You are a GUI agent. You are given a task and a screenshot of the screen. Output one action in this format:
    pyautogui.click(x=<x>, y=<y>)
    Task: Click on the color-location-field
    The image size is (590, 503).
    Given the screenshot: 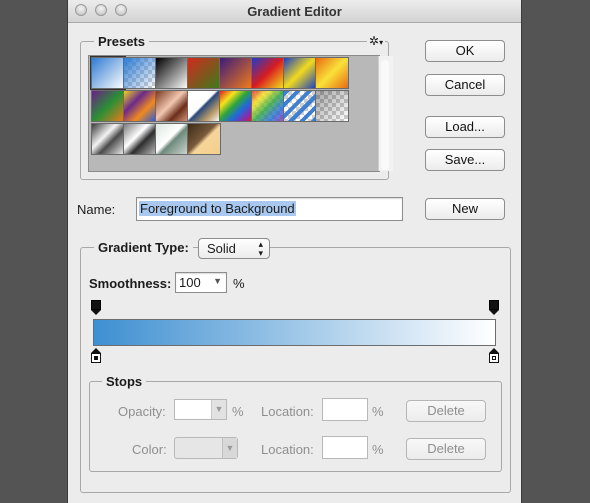 What is the action you would take?
    pyautogui.click(x=345, y=447)
    